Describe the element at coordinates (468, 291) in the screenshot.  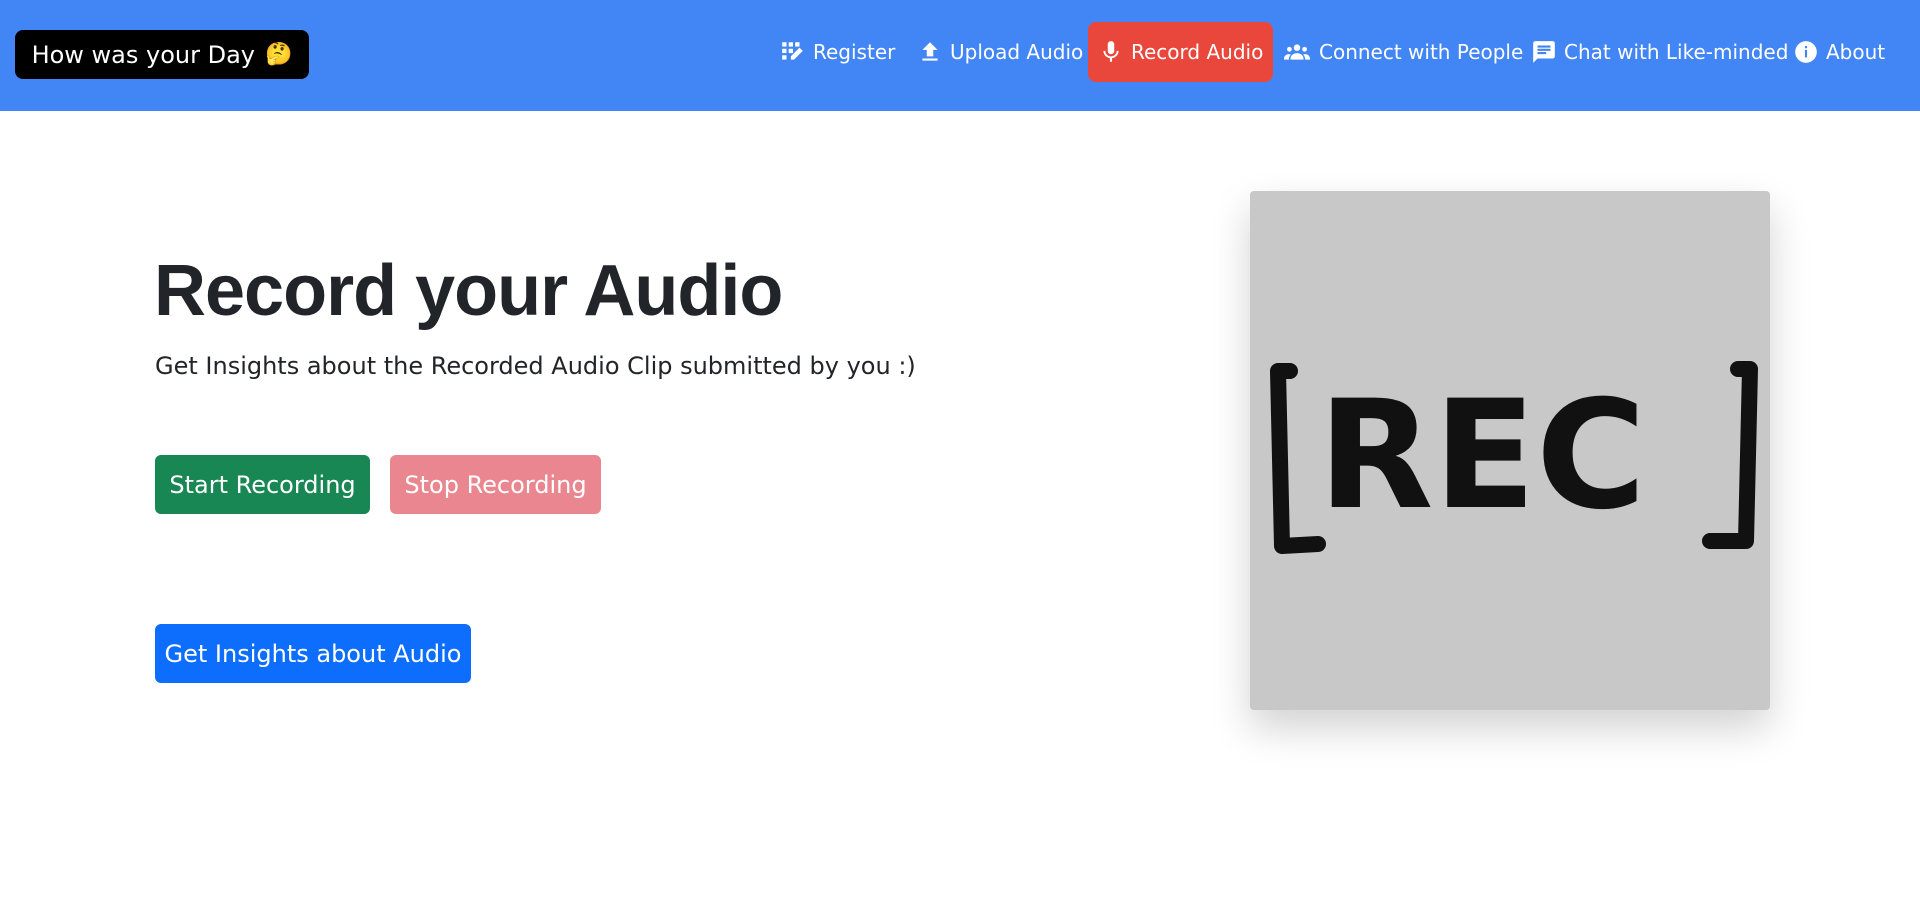
I see `page-title: Record your Audio` at that location.